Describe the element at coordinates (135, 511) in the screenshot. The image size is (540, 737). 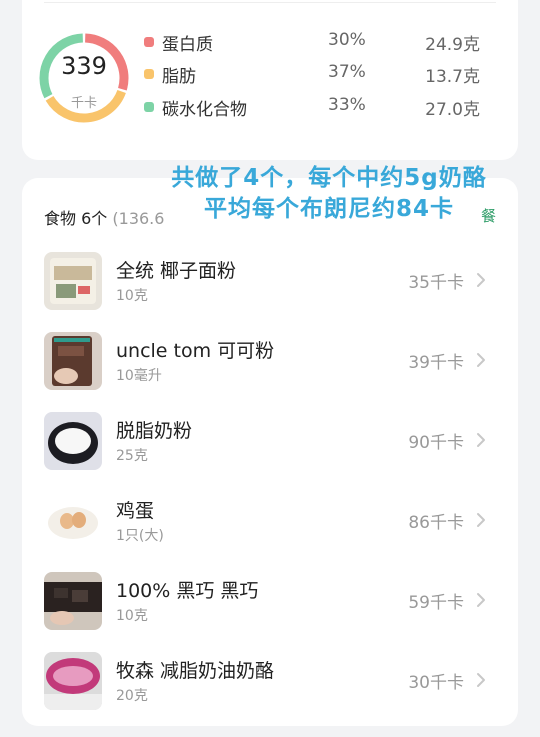
I see `food-name: 鸡蛋` at that location.